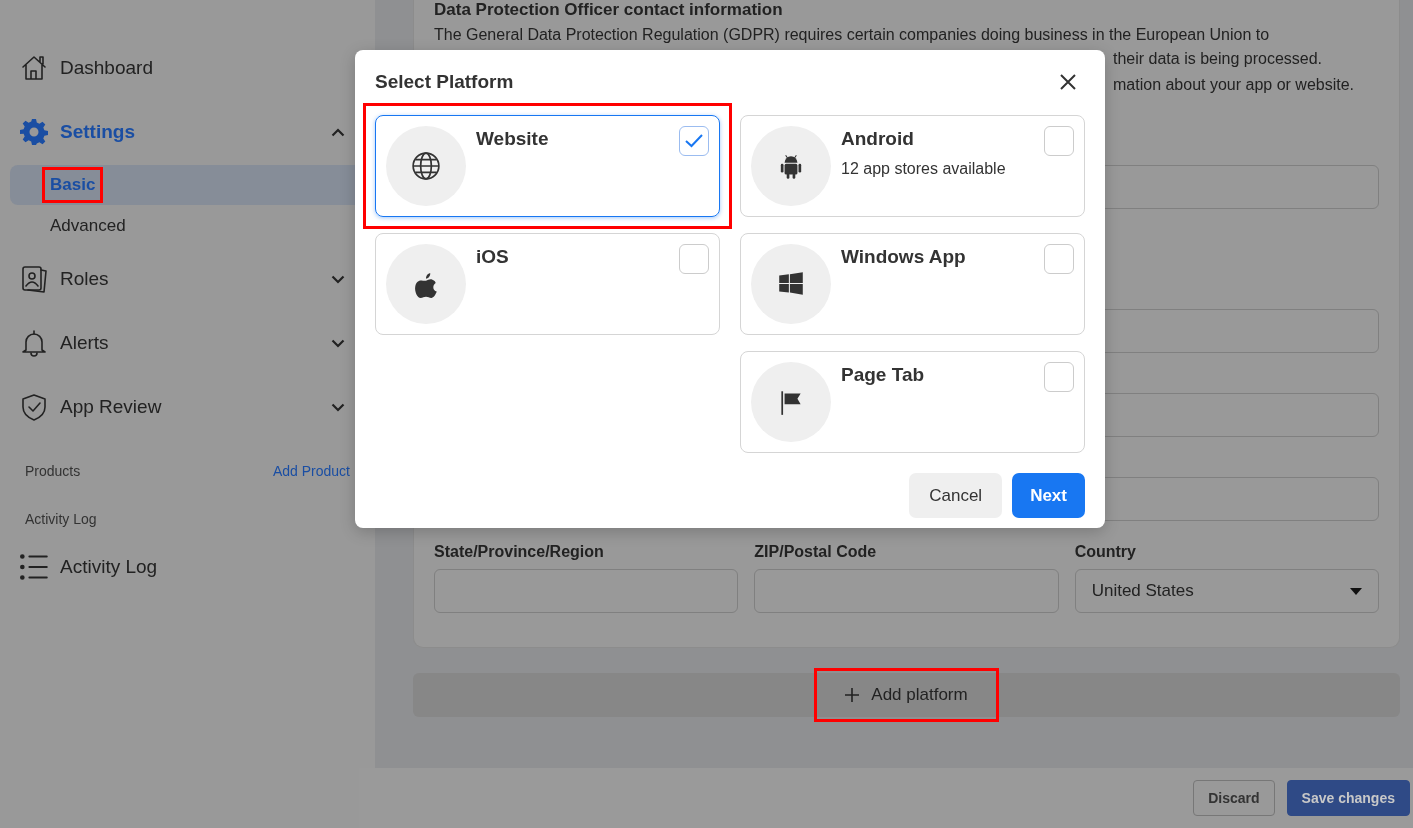  What do you see at coordinates (956, 495) in the screenshot?
I see `cancel-button: Cancel` at bounding box center [956, 495].